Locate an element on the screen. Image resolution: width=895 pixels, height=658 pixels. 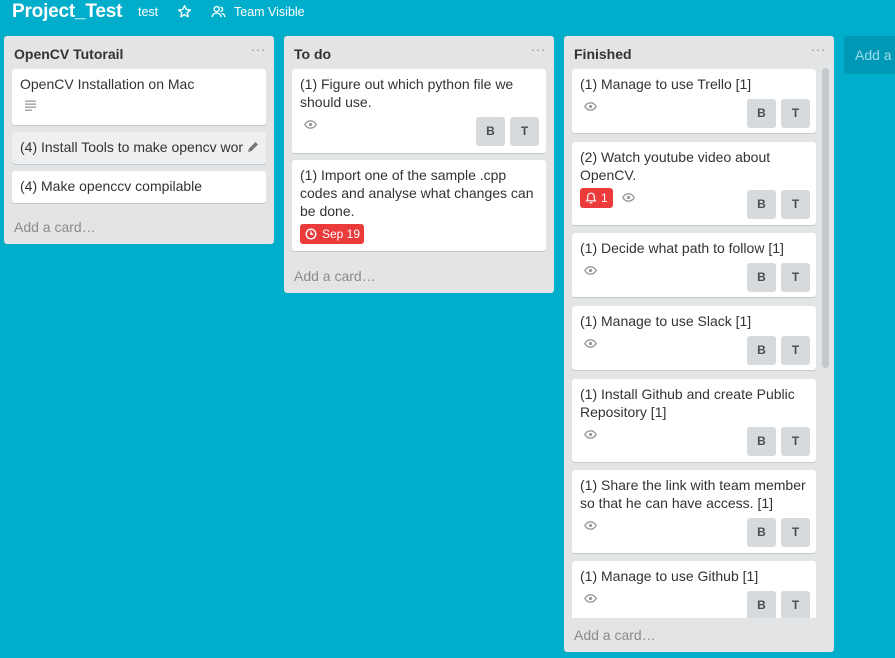
card: OpenCV Installation on Mac is located at coordinates (139, 97).